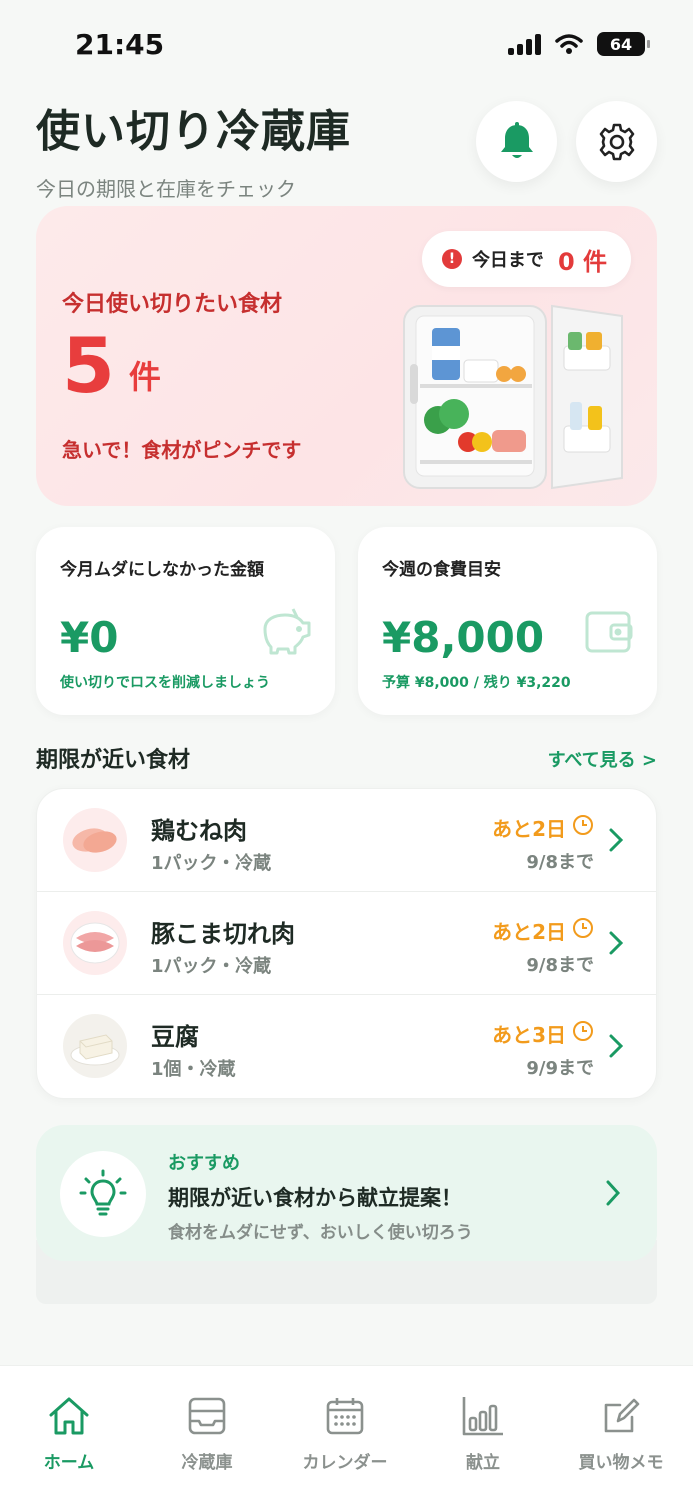  I want to click on wallet-icon, so click(609, 632).